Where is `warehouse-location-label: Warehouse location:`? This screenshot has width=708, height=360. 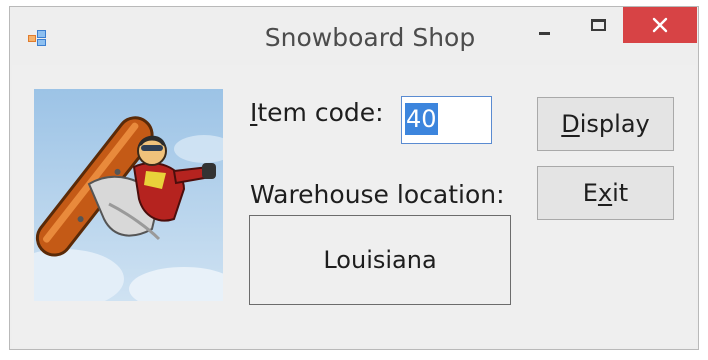 warehouse-location-label: Warehouse location: is located at coordinates (377, 194).